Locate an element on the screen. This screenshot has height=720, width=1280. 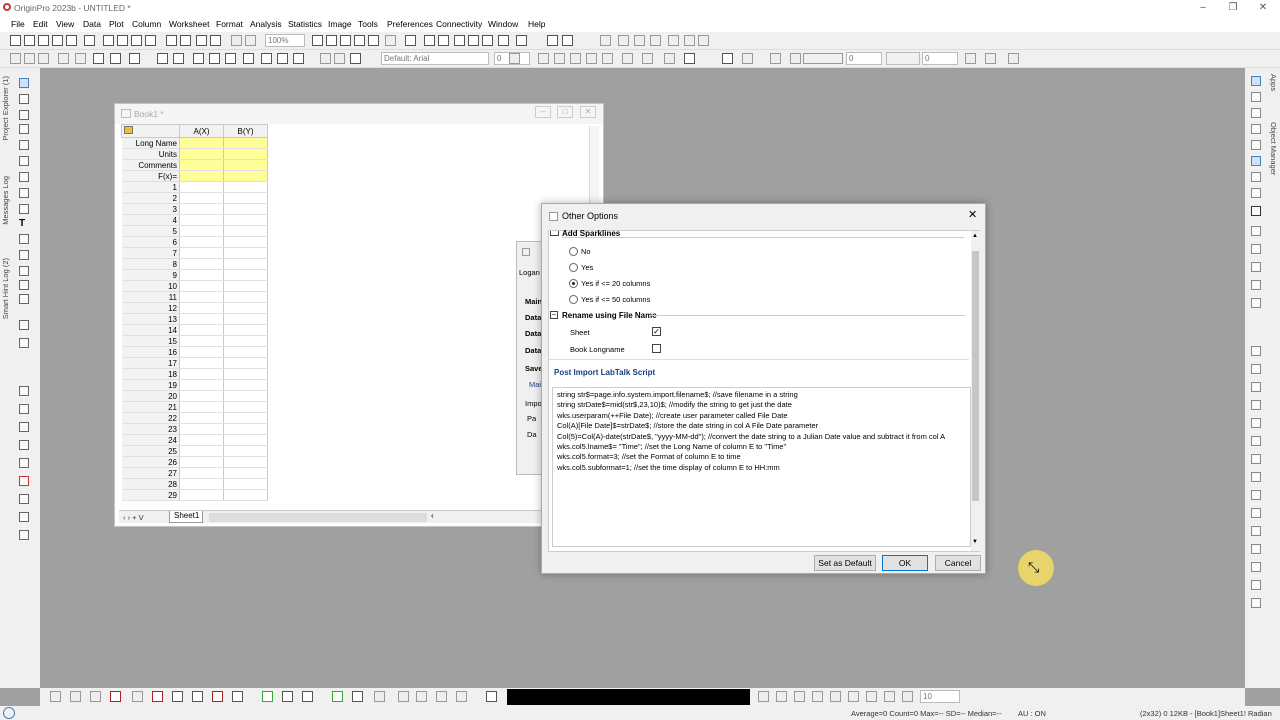
ok-button: OK is located at coordinates (905, 563).